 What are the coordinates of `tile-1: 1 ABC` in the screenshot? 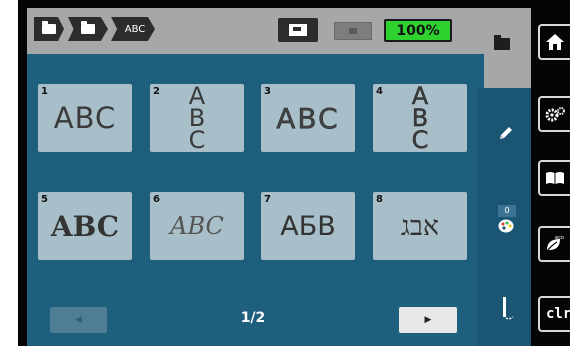 It's located at (85, 118).